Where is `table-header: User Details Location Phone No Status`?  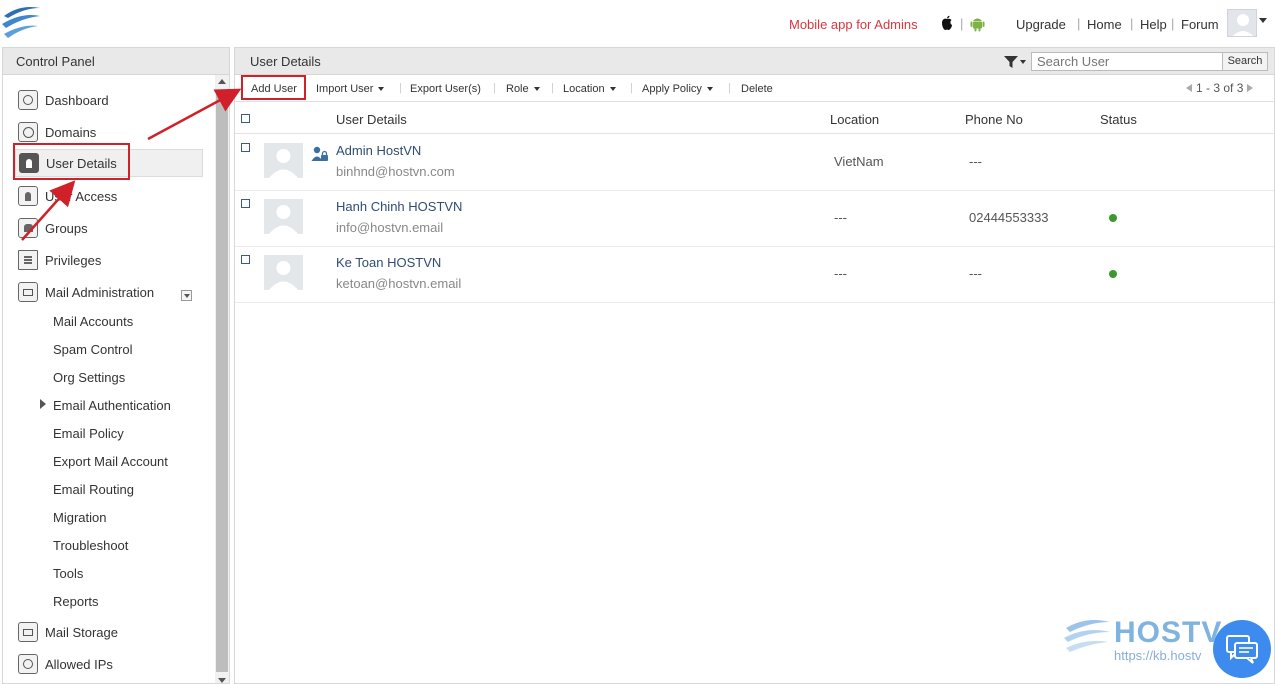 table-header: User Details Location Phone No Status is located at coordinates (754, 119).